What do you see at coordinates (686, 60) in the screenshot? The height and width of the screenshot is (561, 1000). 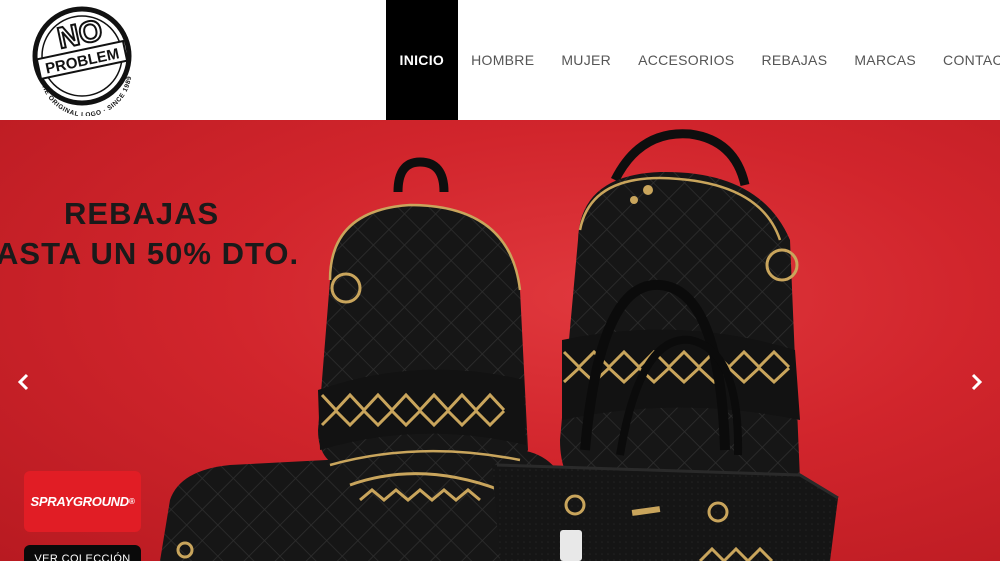 I see `nav-item-accesorios: ACCESORIOS` at bounding box center [686, 60].